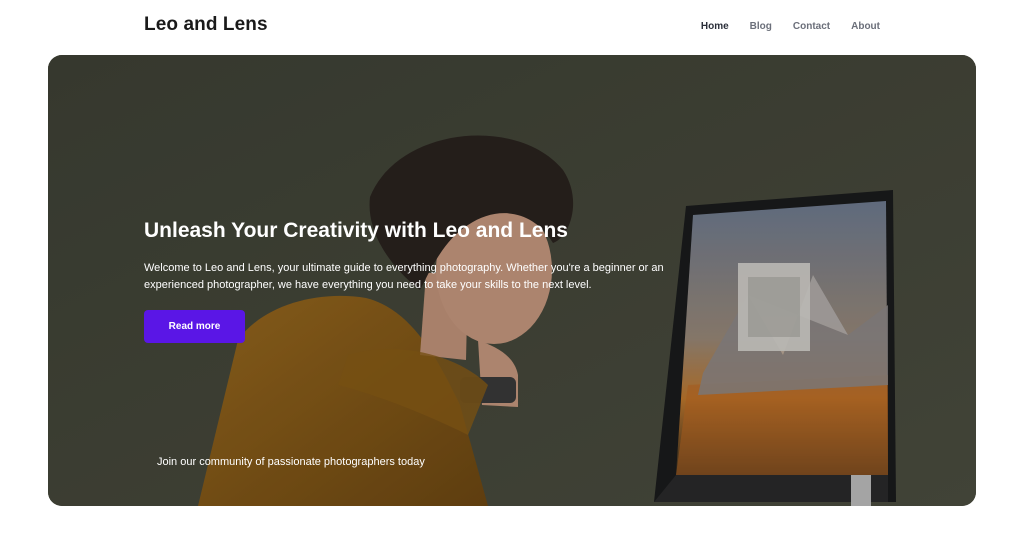 The width and height of the screenshot is (1024, 535). Describe the element at coordinates (206, 25) in the screenshot. I see `site-logo-text: Leo and Lens` at that location.